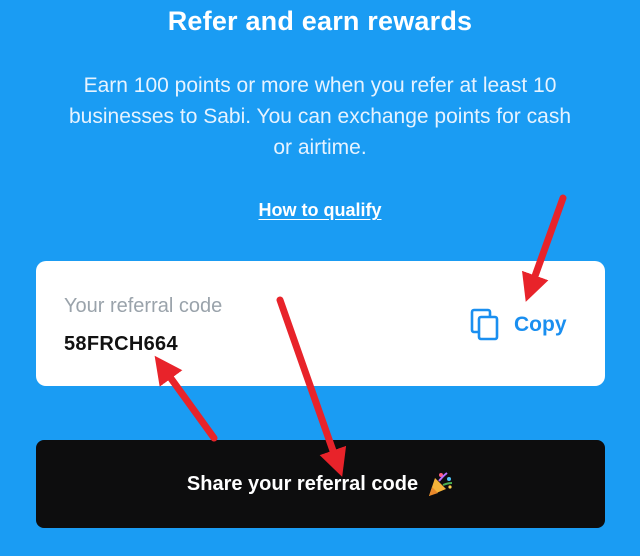 This screenshot has width=640, height=556. I want to click on share-button-label: Share your referral code, so click(302, 483).